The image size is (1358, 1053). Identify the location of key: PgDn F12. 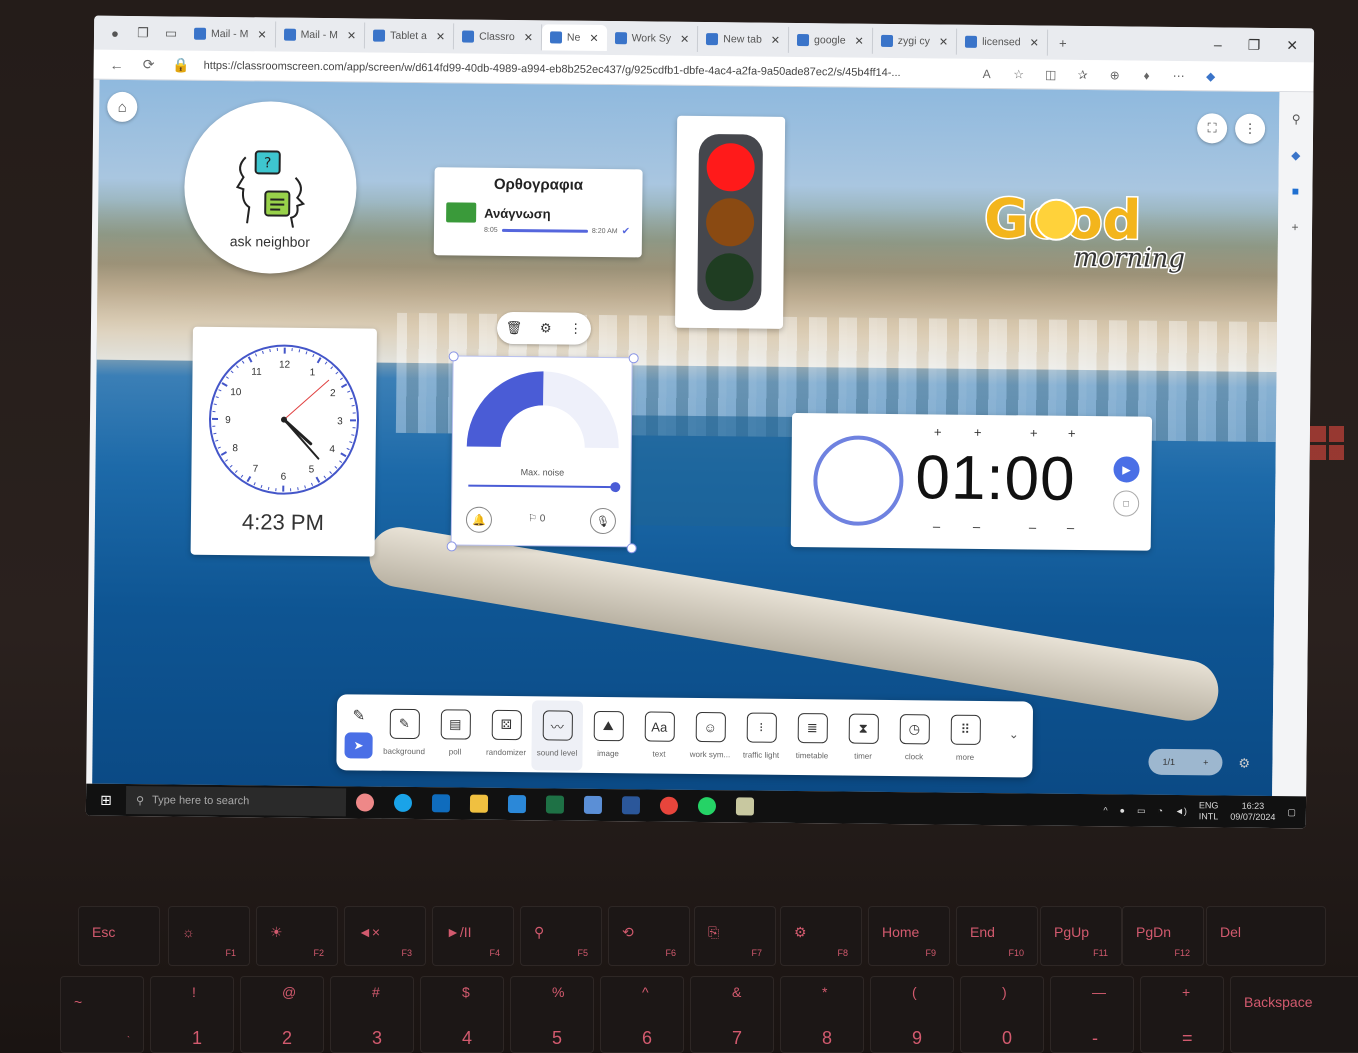
(1163, 936).